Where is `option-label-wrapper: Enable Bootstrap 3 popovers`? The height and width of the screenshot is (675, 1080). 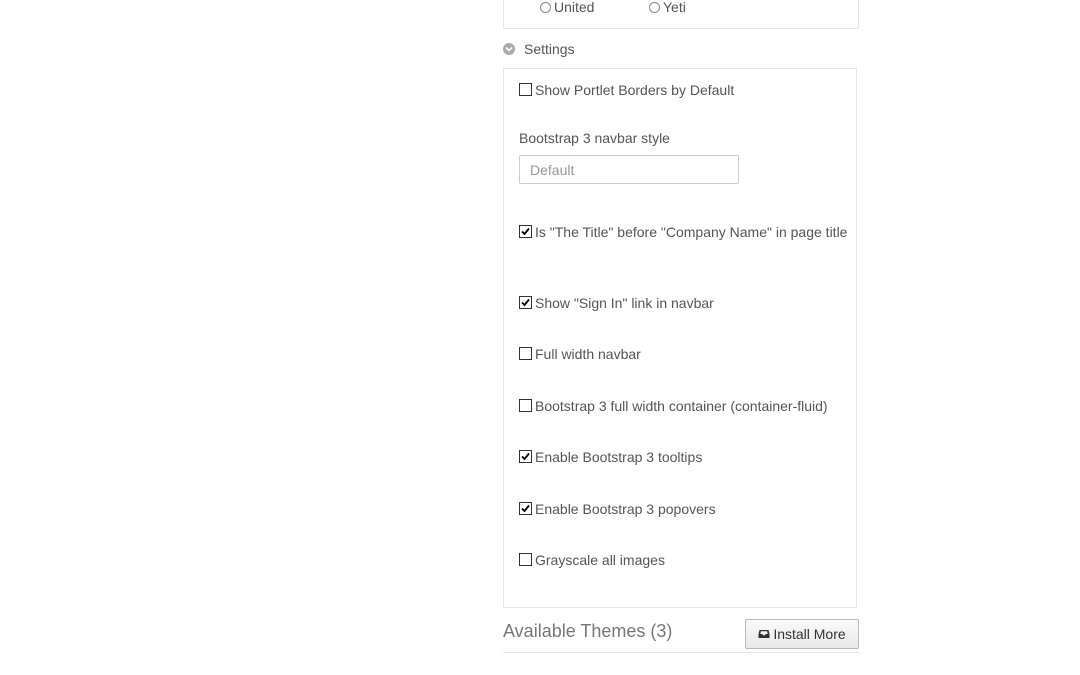
option-label-wrapper: Enable Bootstrap 3 popovers is located at coordinates (617, 509).